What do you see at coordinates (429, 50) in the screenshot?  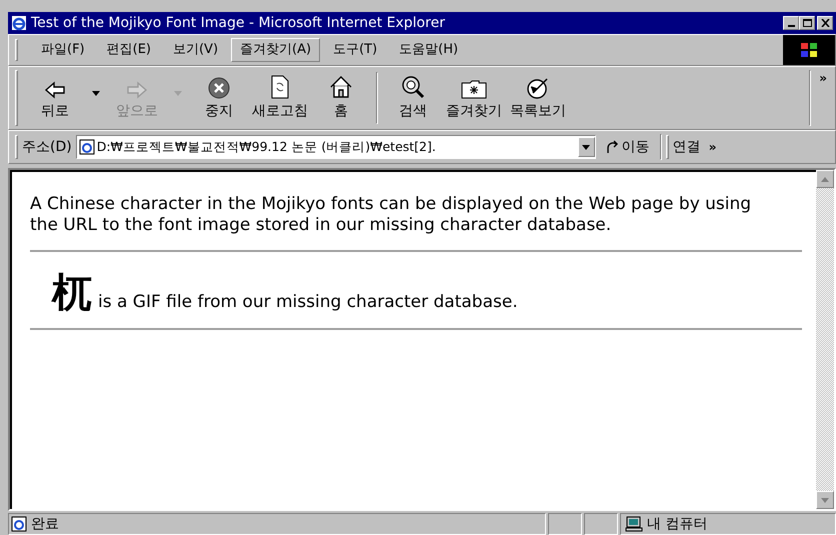 I see `menu-item: 도움말(H)` at bounding box center [429, 50].